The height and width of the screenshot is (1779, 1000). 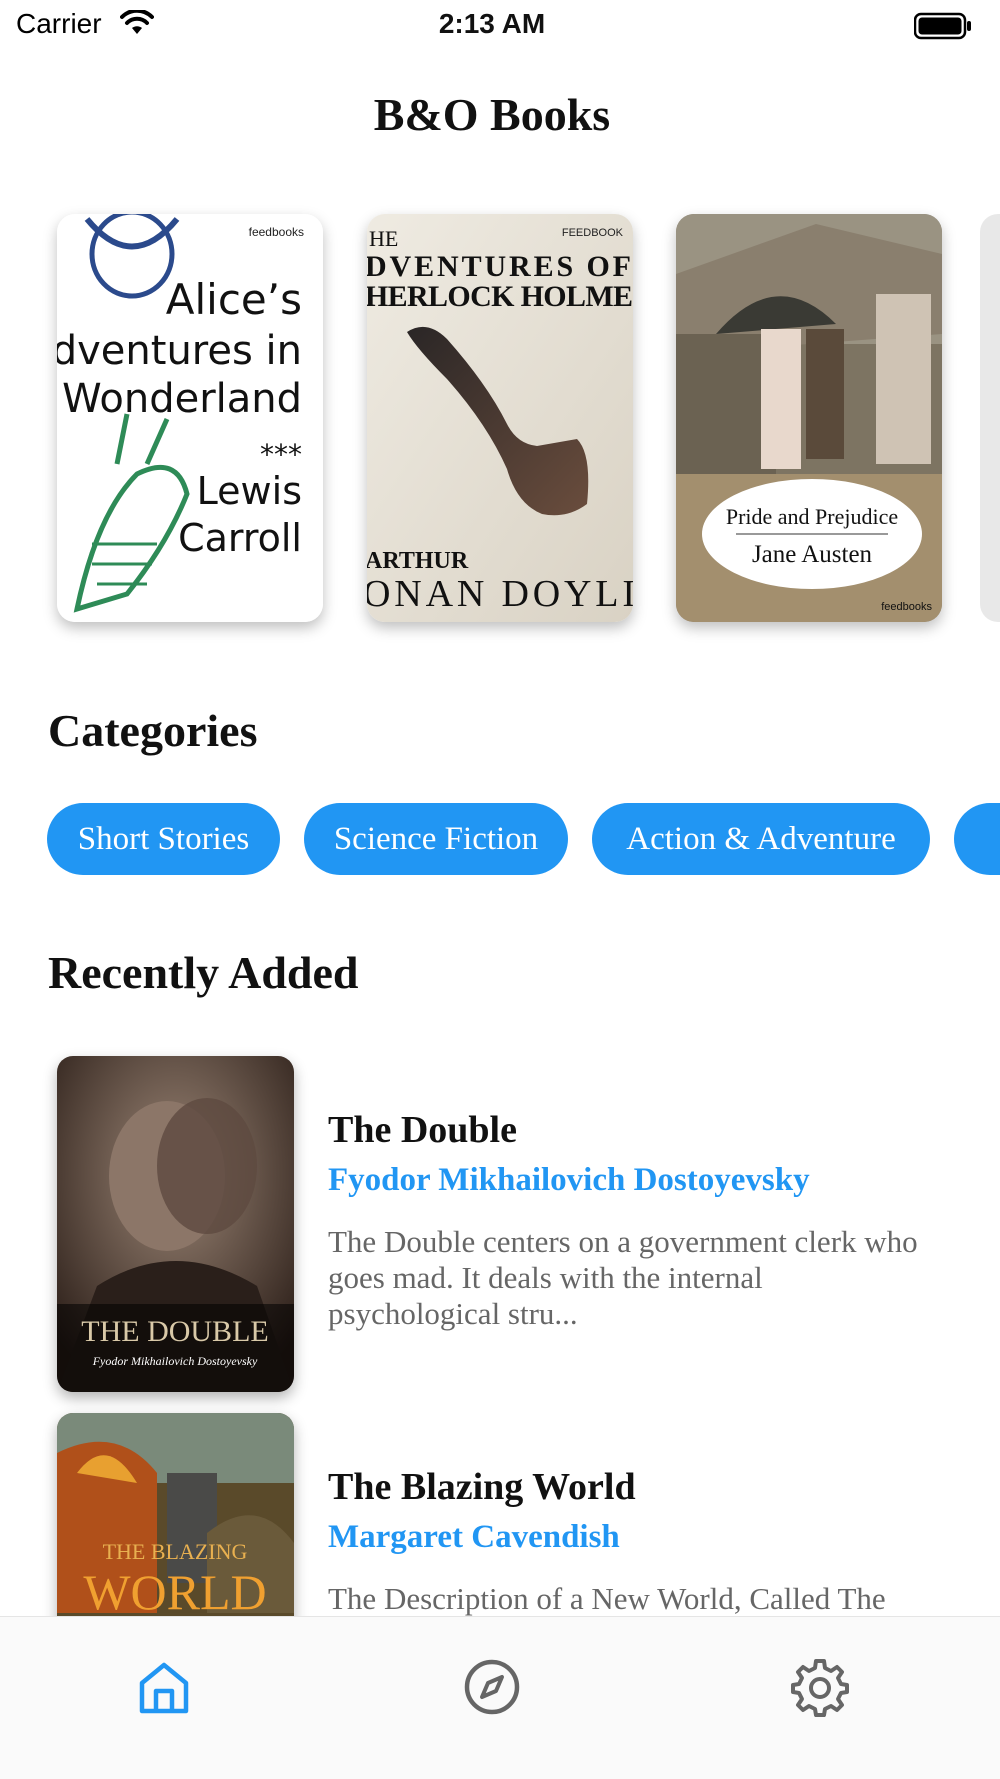 What do you see at coordinates (179, 351) in the screenshot?
I see `svg-text: Adventures in` at bounding box center [179, 351].